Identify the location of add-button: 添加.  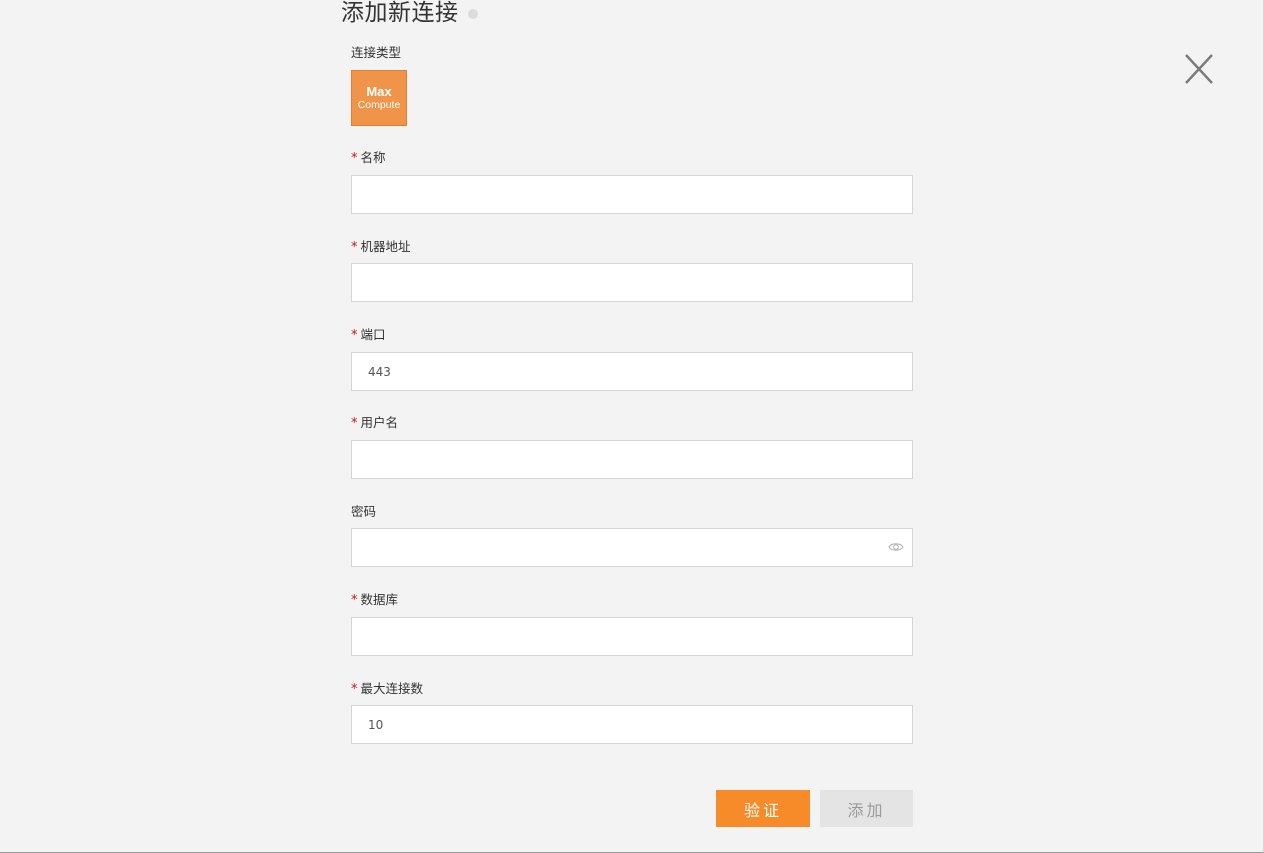
(866, 808).